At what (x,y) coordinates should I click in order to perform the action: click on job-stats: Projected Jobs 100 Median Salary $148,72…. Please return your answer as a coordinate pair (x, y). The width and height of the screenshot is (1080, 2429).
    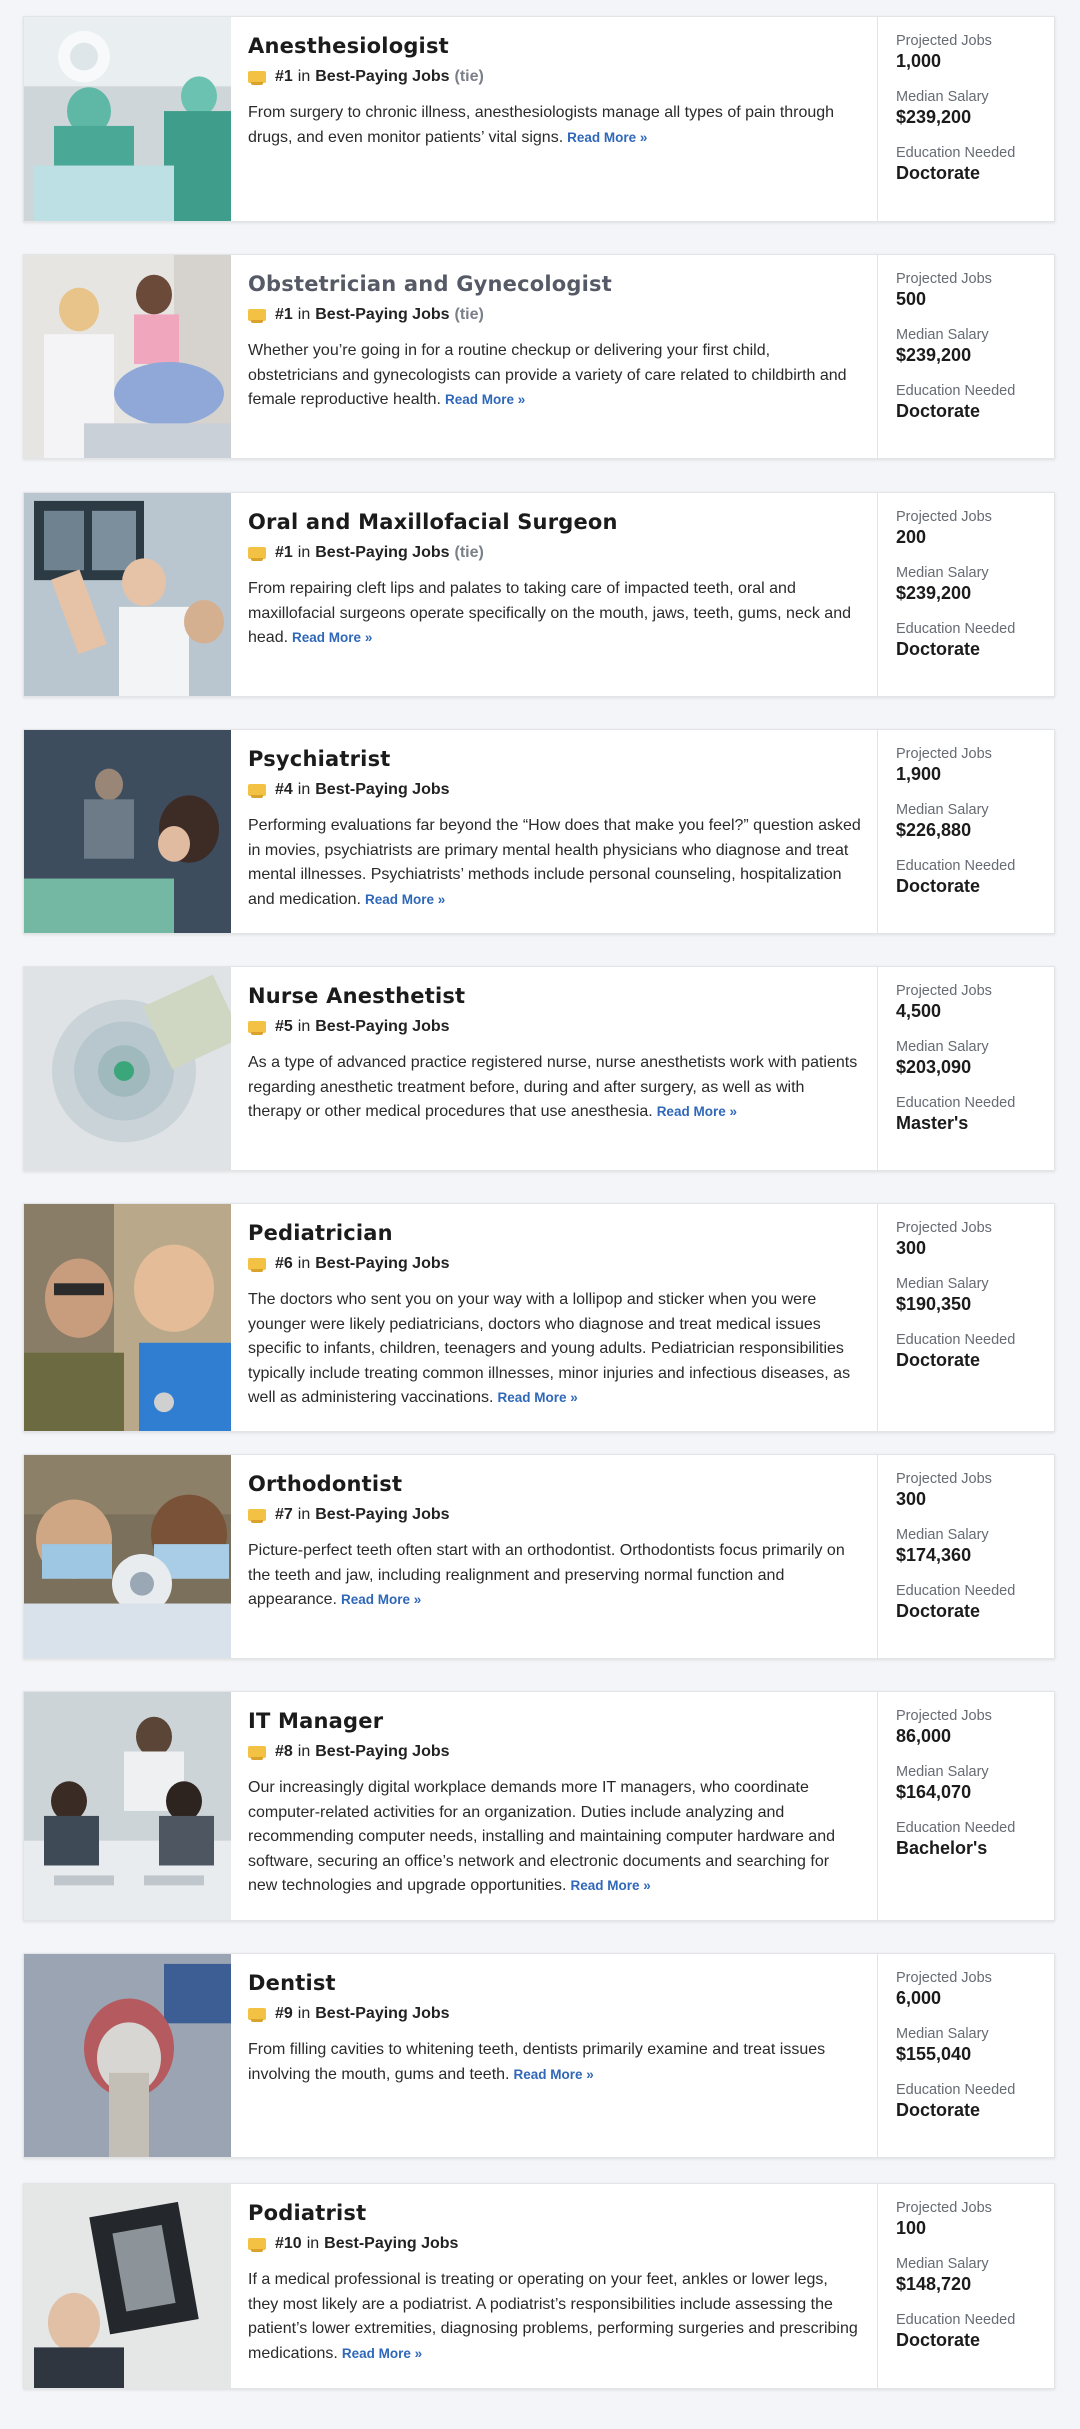
    Looking at the image, I should click on (966, 2286).